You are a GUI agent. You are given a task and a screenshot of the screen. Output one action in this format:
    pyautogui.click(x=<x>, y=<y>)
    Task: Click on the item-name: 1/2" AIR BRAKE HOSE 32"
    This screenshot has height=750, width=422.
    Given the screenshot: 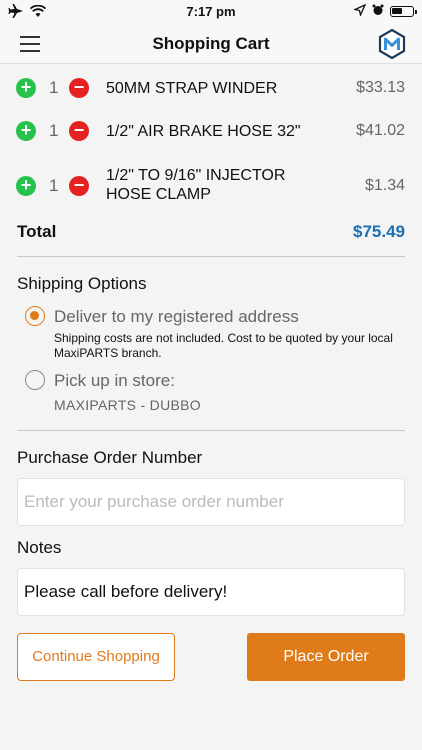 What is the action you would take?
    pyautogui.click(x=203, y=131)
    